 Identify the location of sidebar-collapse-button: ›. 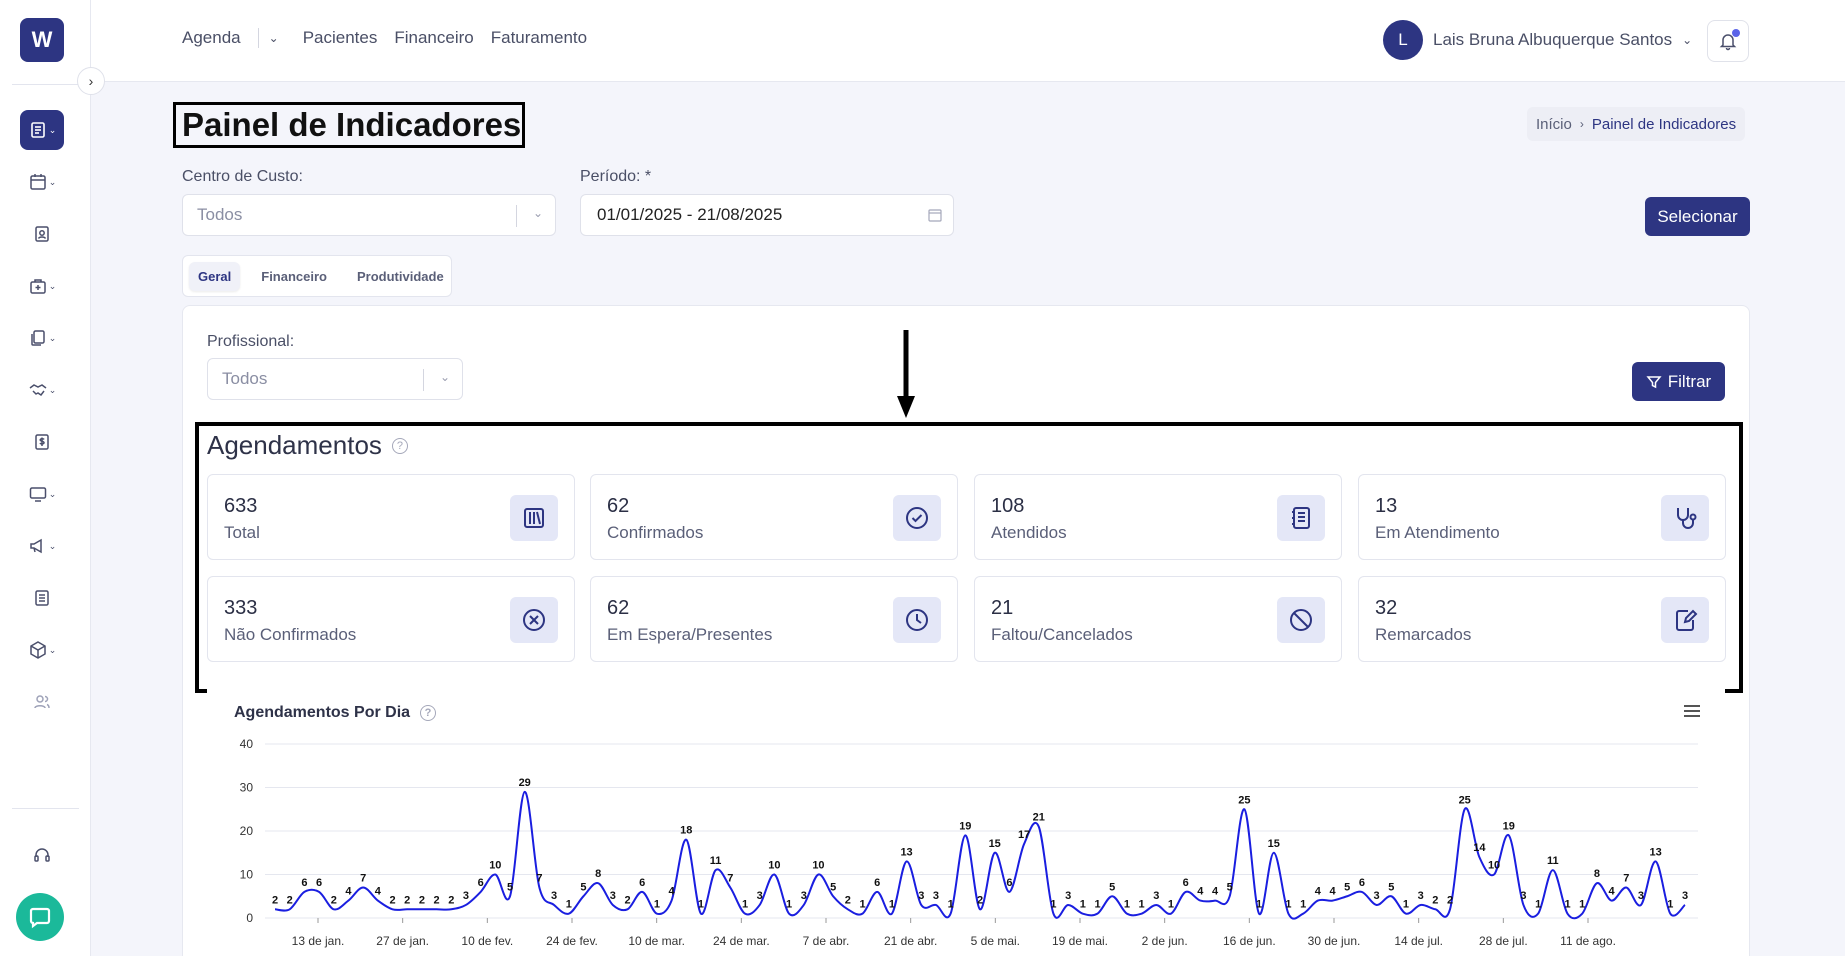
(91, 81).